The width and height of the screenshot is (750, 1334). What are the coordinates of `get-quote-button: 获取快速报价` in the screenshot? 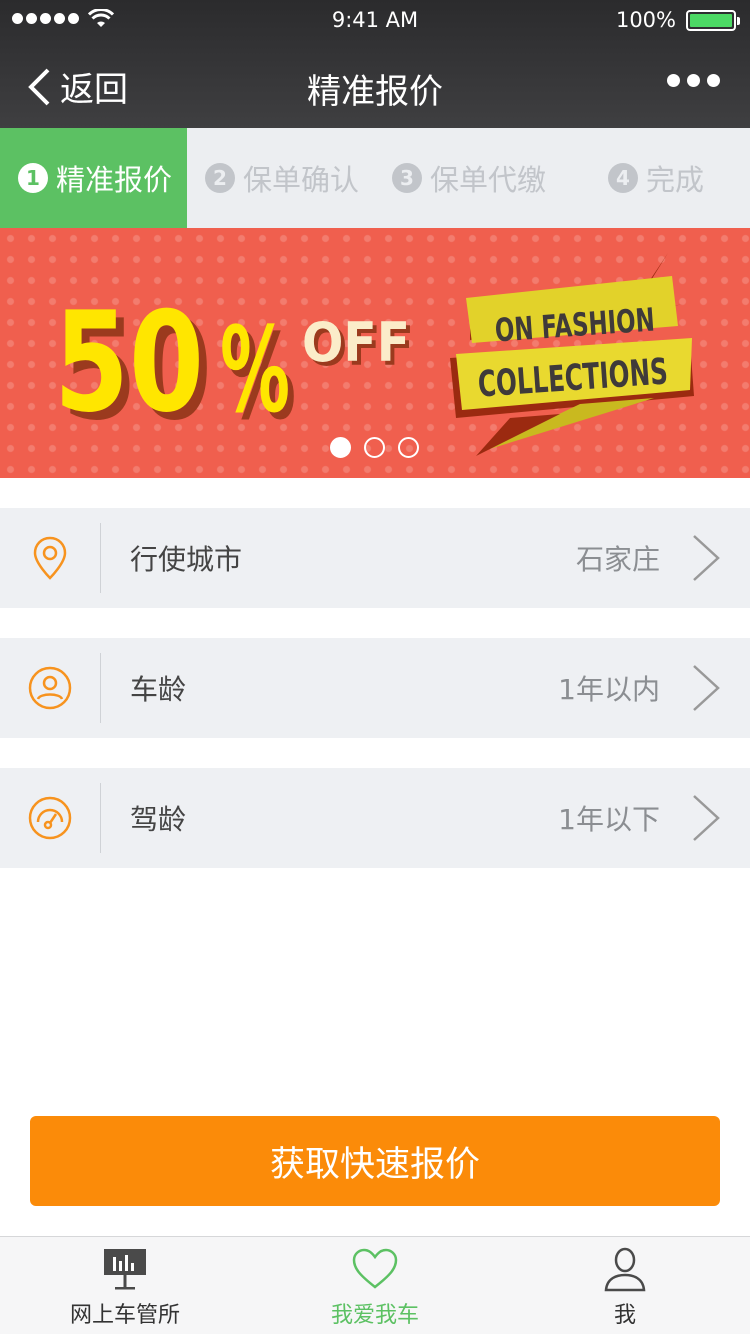 It's located at (375, 1161).